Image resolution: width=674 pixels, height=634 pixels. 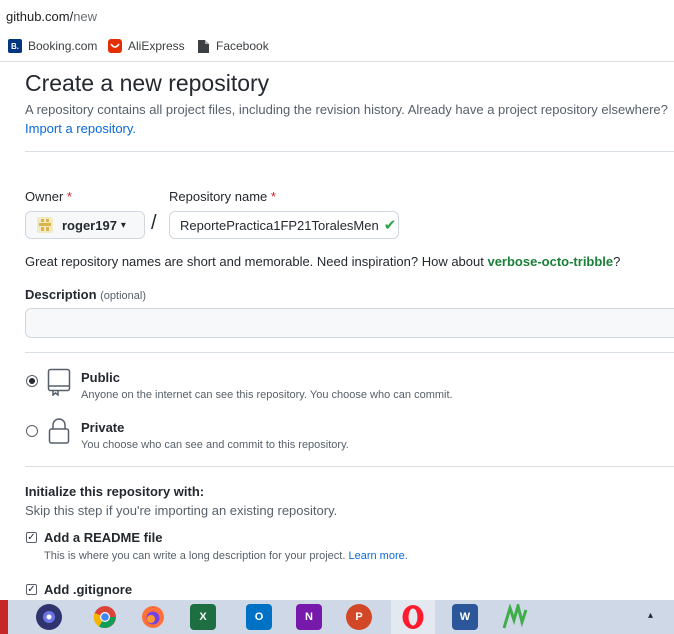 I want to click on initialize-title: Initialize this repository with:, so click(x=115, y=491).